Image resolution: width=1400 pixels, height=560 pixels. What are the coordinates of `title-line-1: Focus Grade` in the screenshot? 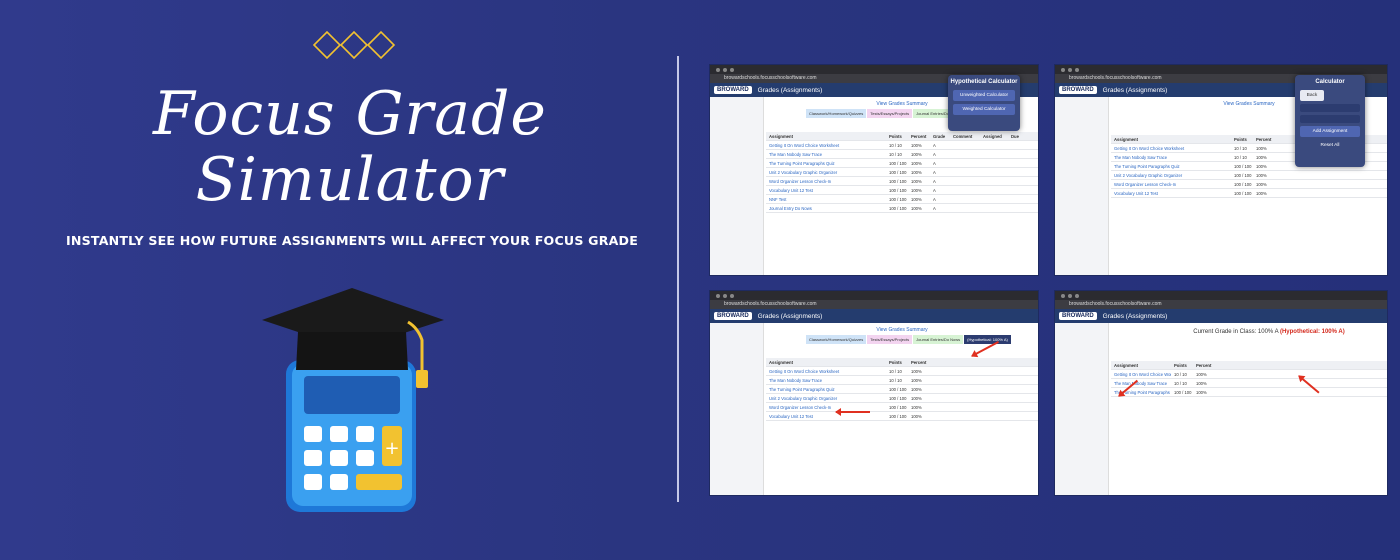 It's located at (350, 114).